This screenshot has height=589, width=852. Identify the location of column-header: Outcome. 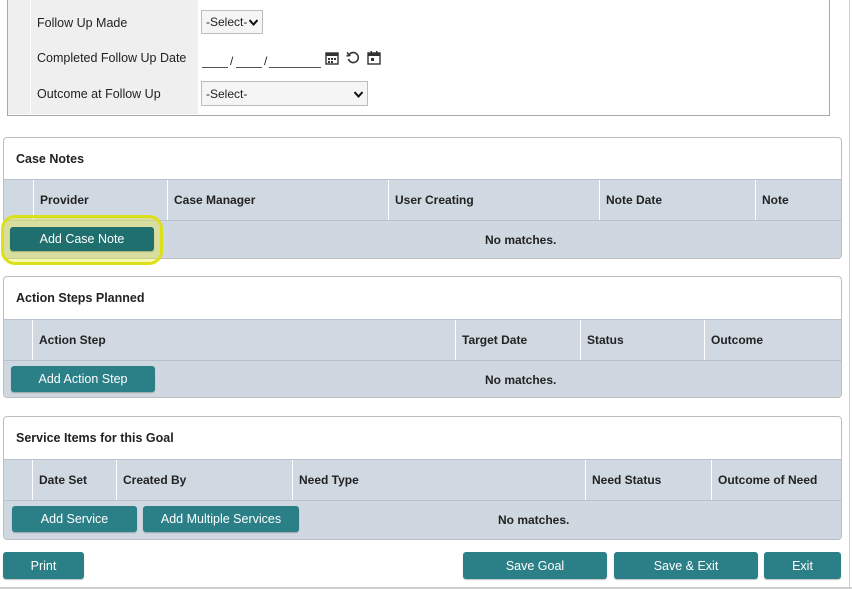
(769, 340).